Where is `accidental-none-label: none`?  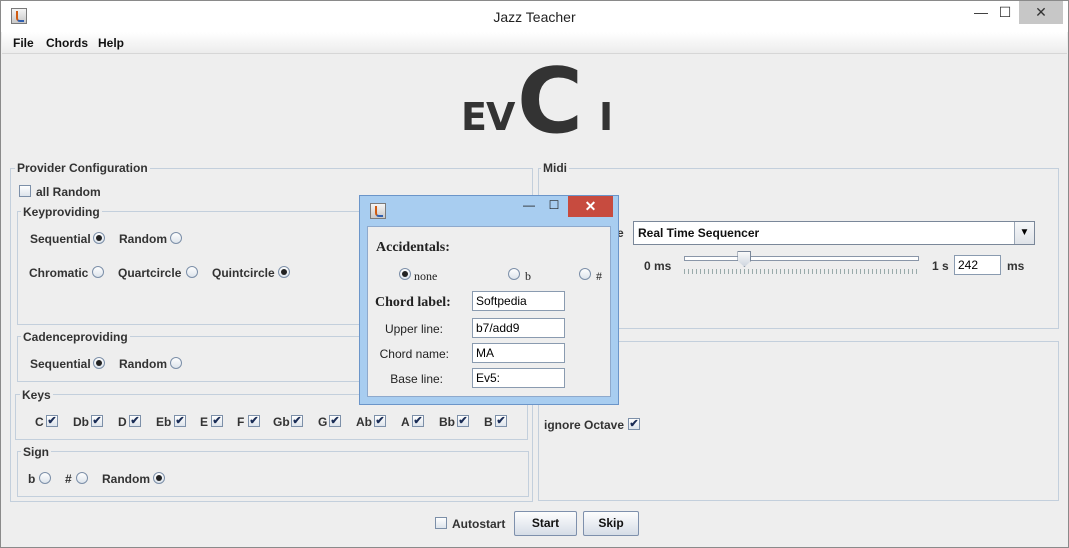
accidental-none-label: none is located at coordinates (426, 276).